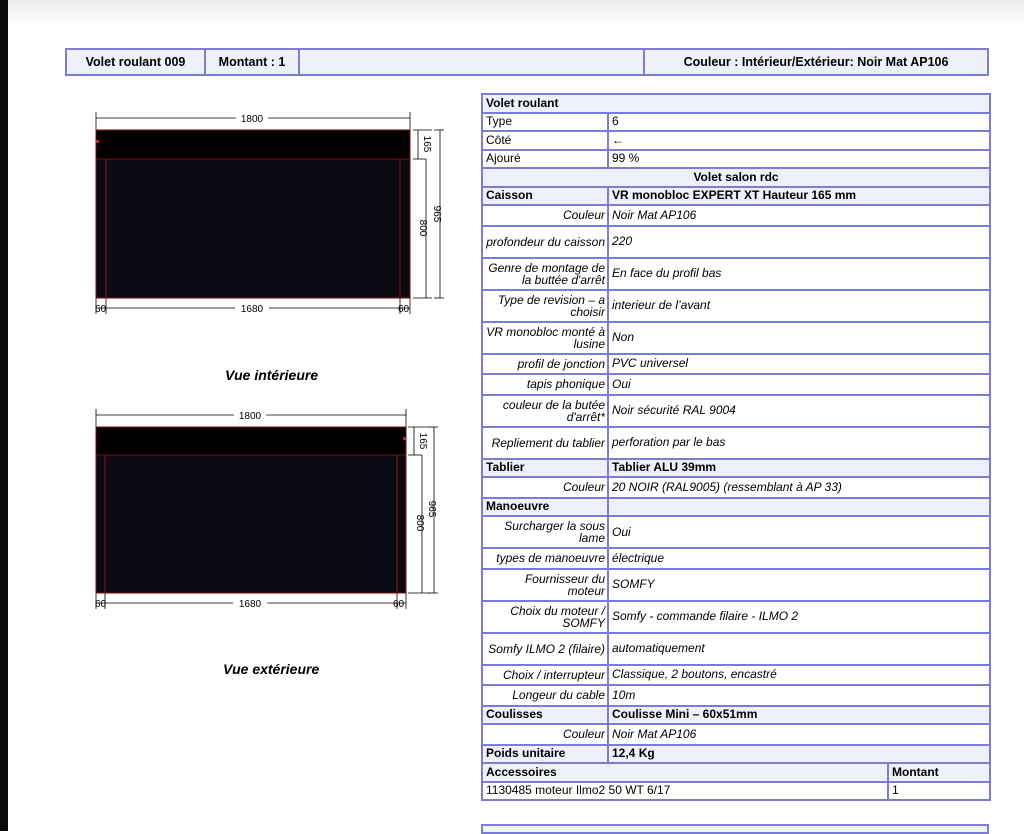  I want to click on section-subtitle-text: Volet salon rdc, so click(736, 177).